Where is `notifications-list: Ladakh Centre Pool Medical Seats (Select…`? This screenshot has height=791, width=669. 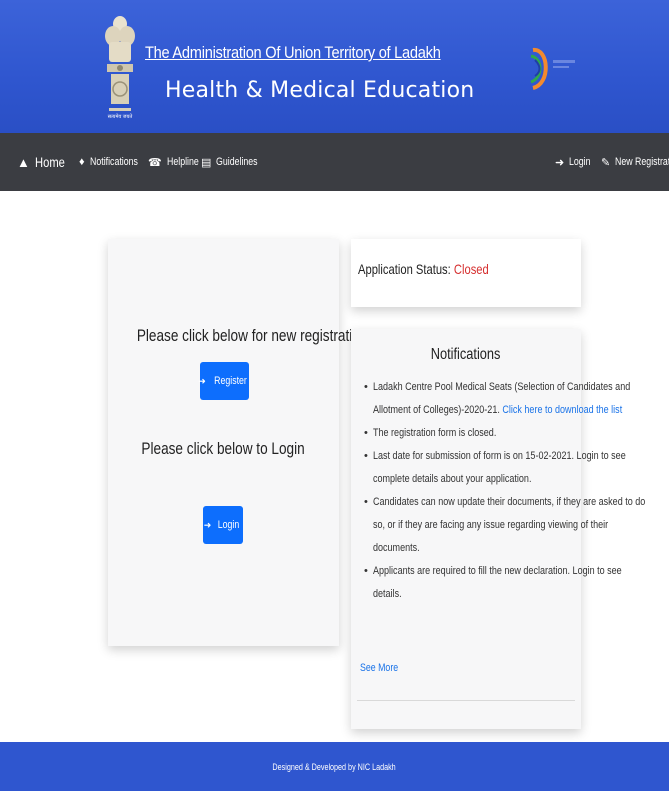 notifications-list: Ladakh Centre Pool Medical Seats (Select… is located at coordinates (504, 491).